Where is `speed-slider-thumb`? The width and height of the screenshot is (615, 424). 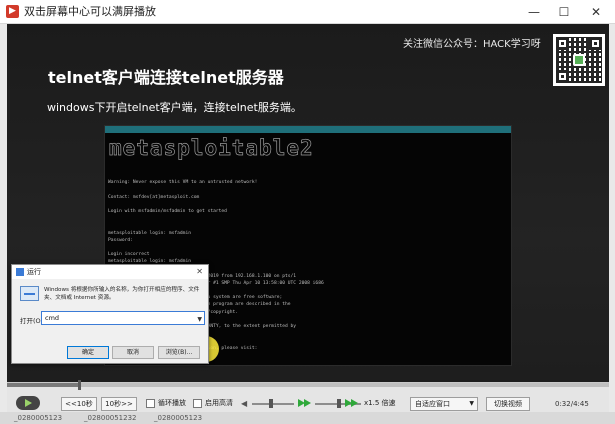 speed-slider-thumb is located at coordinates (339, 403).